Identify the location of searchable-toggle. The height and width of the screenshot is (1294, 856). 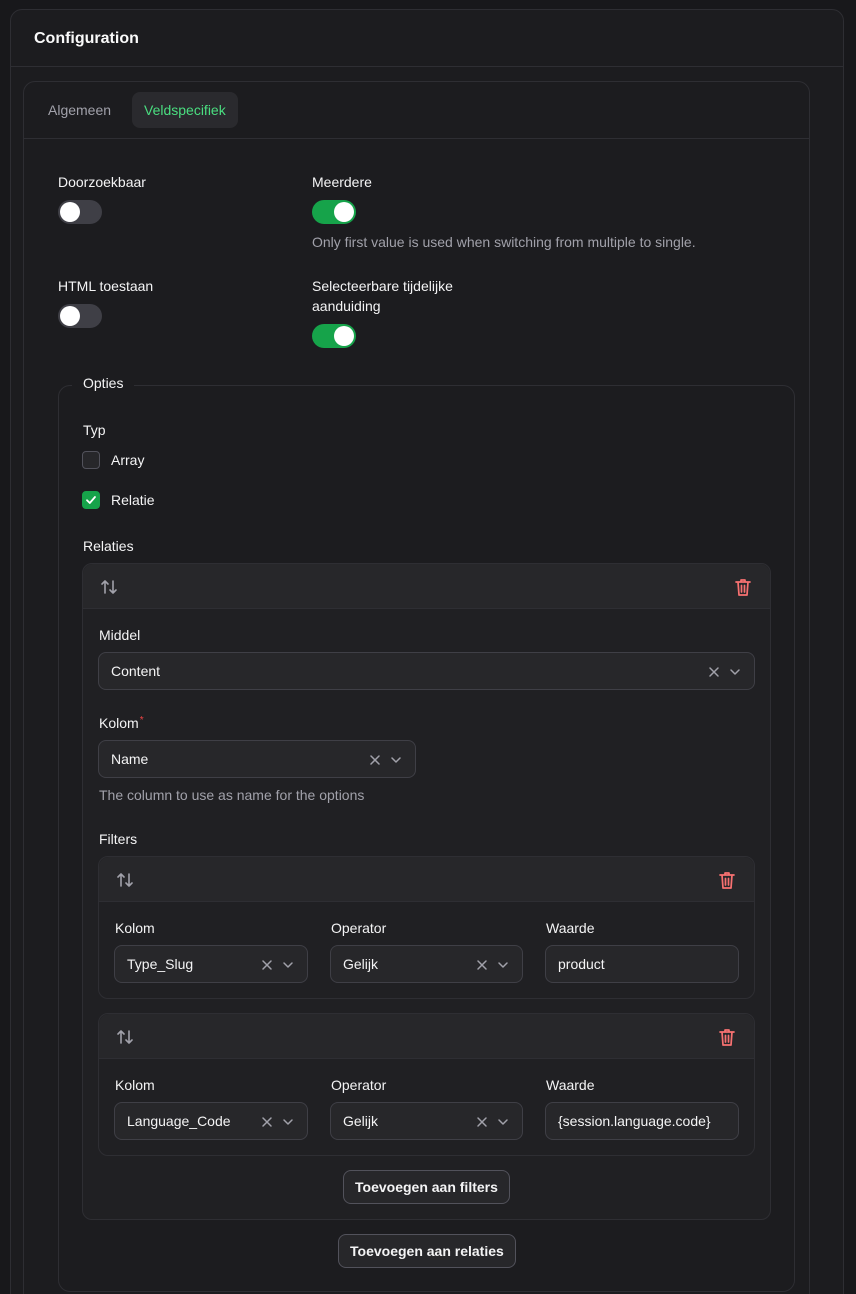
(80, 212).